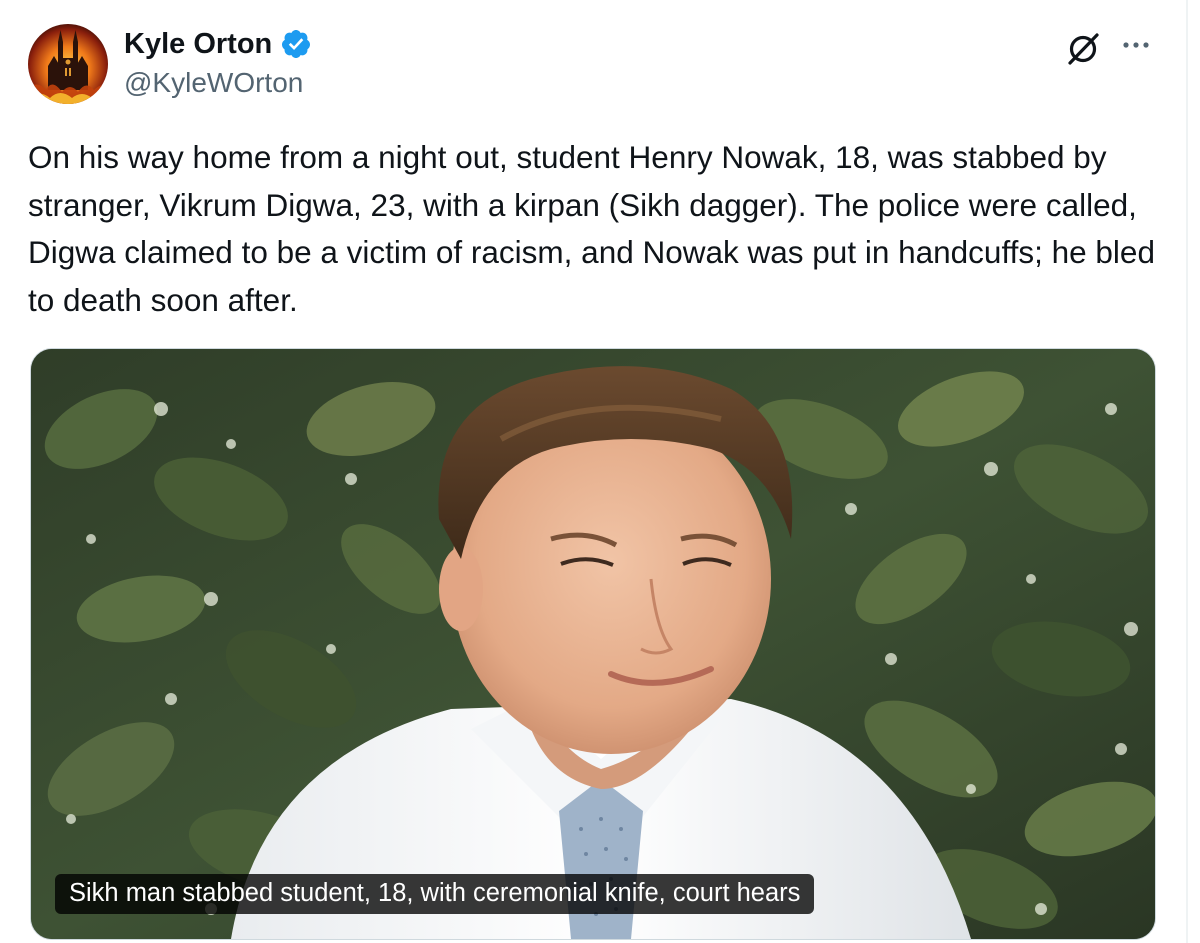 The height and width of the screenshot is (943, 1200). What do you see at coordinates (198, 44) in the screenshot?
I see `author-display-name: Kyle Orton` at bounding box center [198, 44].